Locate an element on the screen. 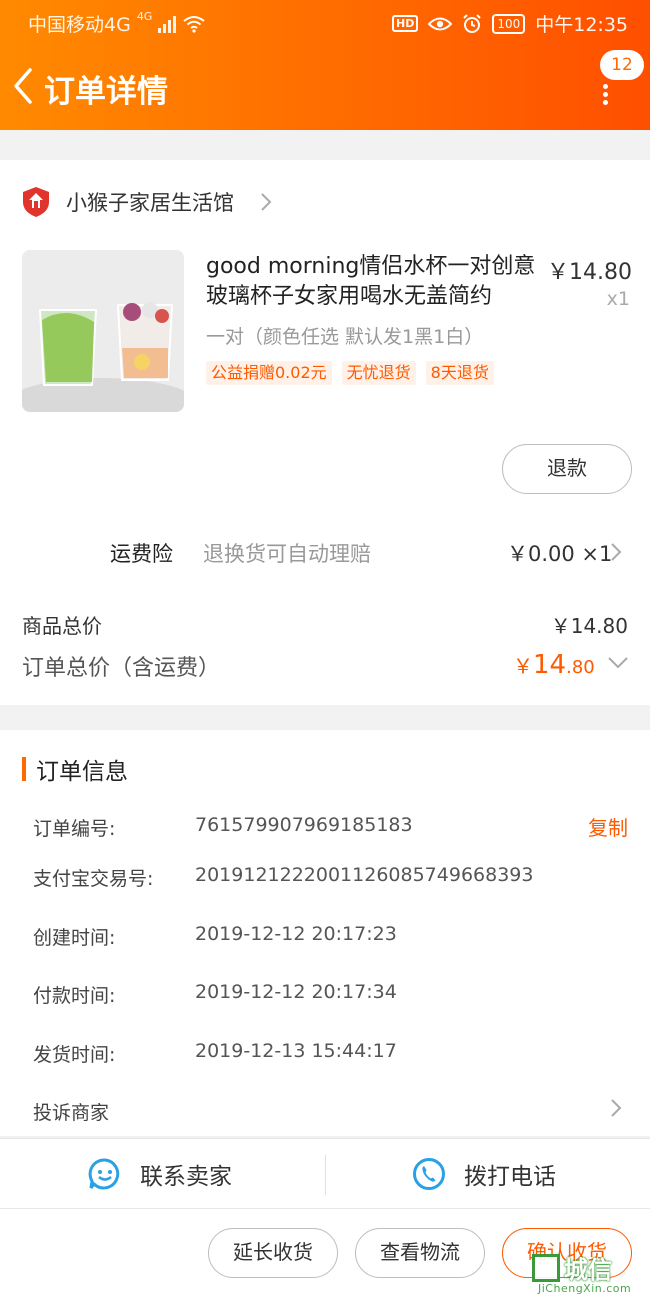 The image size is (650, 1300). extend-receipt-button: 延长收货 is located at coordinates (273, 1253).